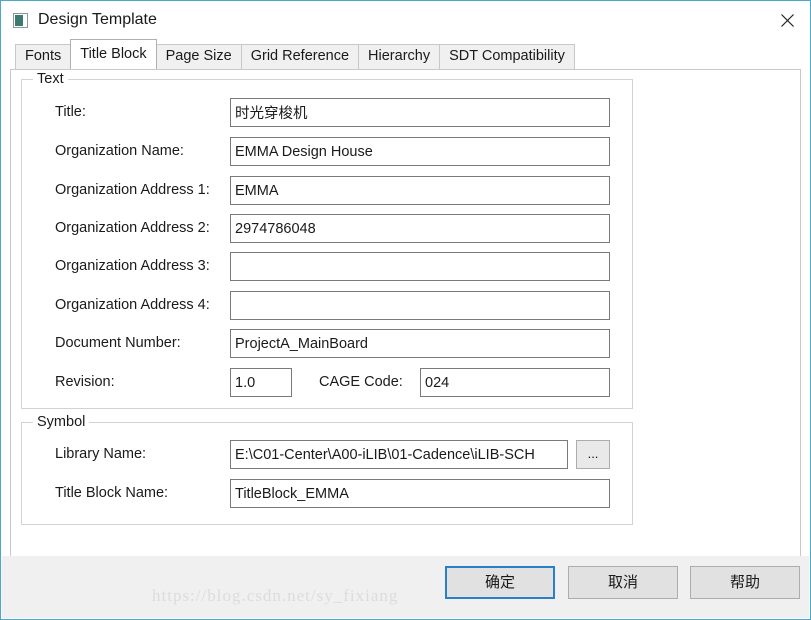 The height and width of the screenshot is (620, 811). Describe the element at coordinates (420, 190) in the screenshot. I see `organization-address-1-input` at that location.